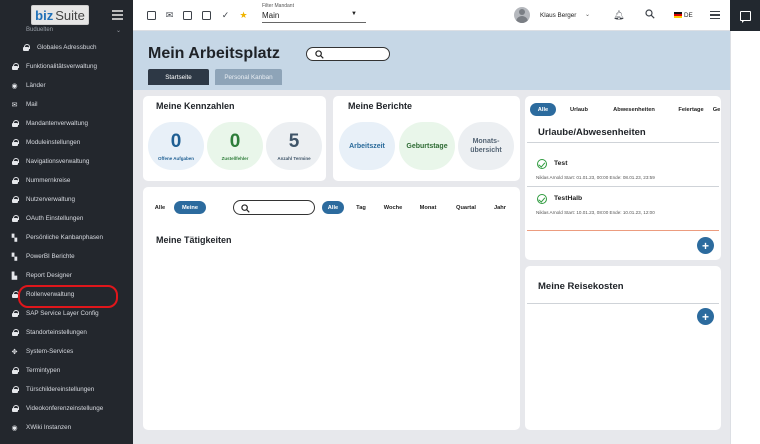 The width and height of the screenshot is (760, 444). I want to click on list-icon, so click(715, 15).